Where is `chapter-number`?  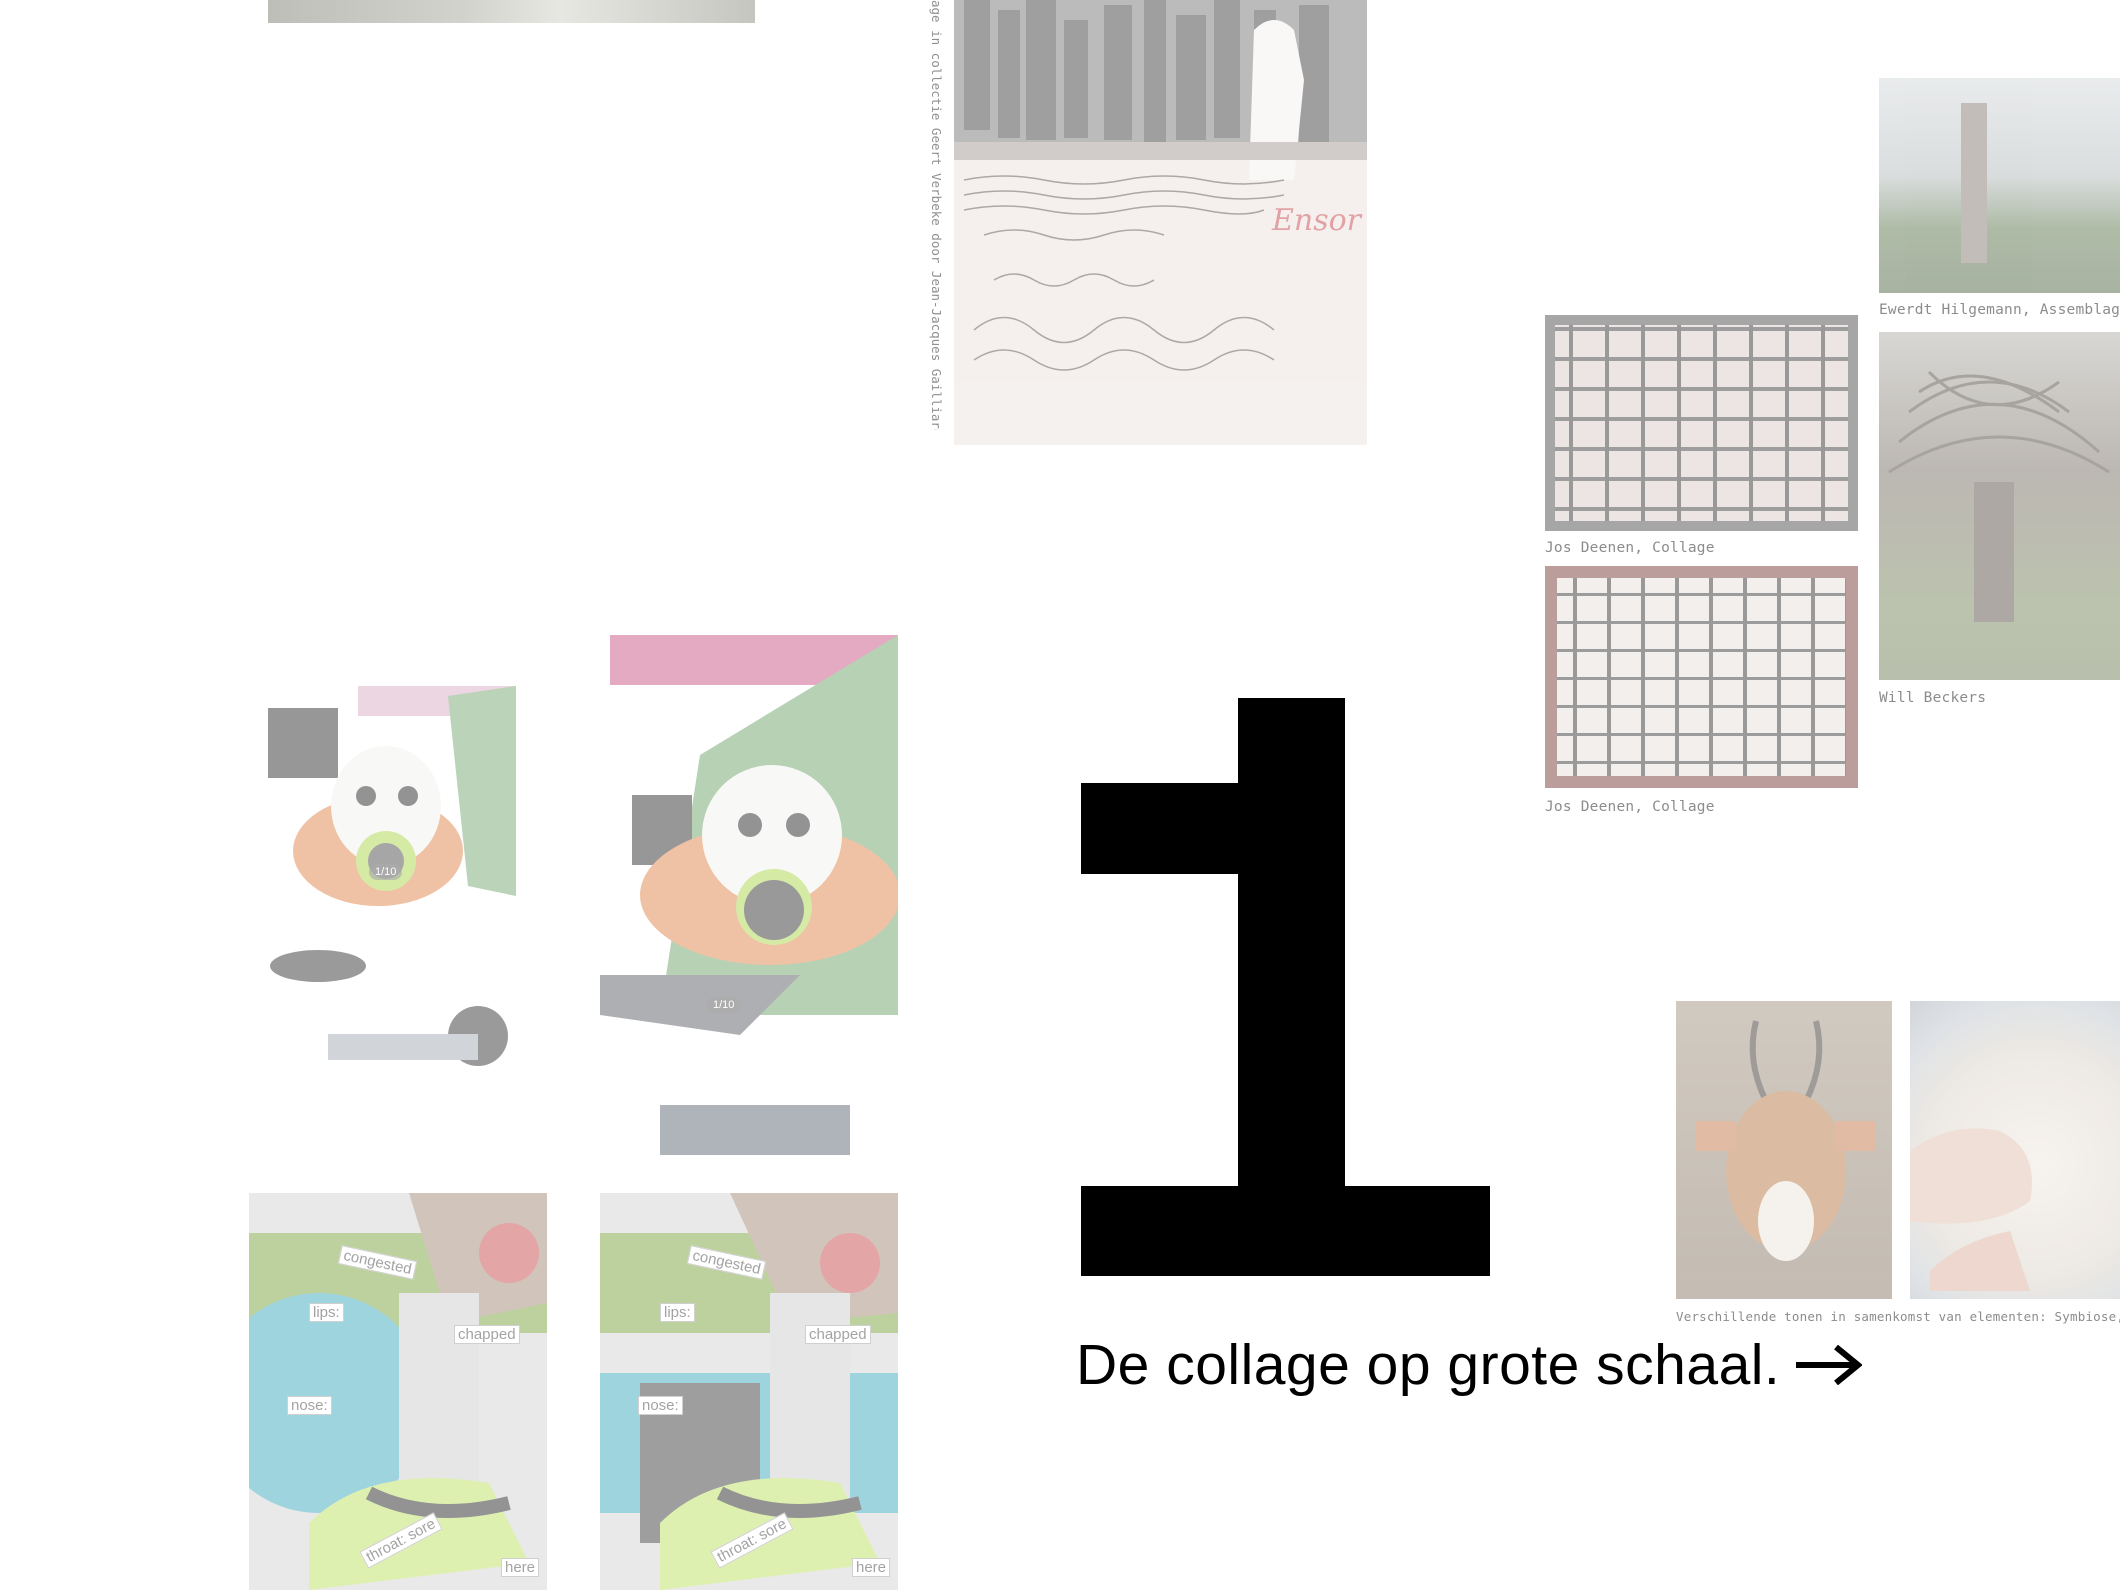
chapter-number is located at coordinates (1285, 987).